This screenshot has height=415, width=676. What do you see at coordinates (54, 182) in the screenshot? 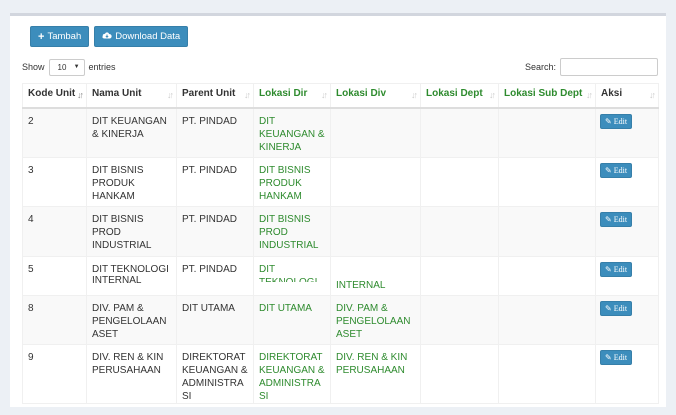
I see `cell-kode: 3` at bounding box center [54, 182].